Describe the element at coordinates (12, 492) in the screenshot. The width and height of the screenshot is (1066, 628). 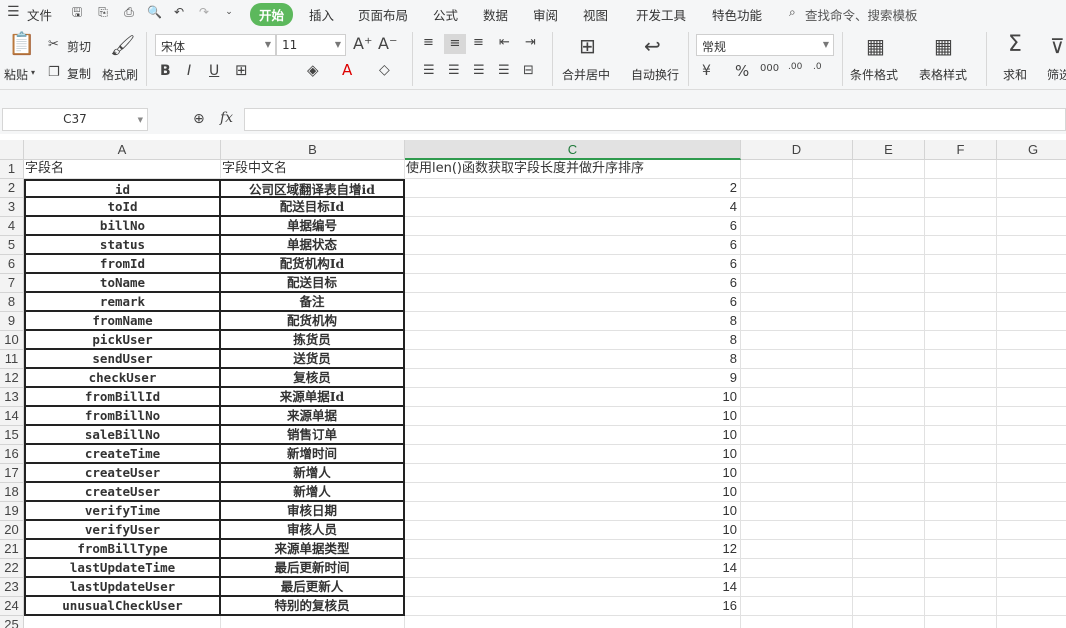
I see `row-header: 18` at that location.